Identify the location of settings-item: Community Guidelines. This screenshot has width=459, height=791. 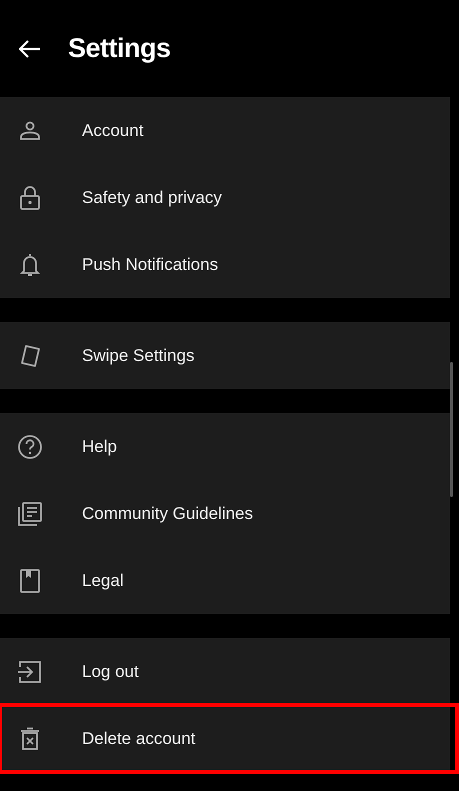
(225, 513).